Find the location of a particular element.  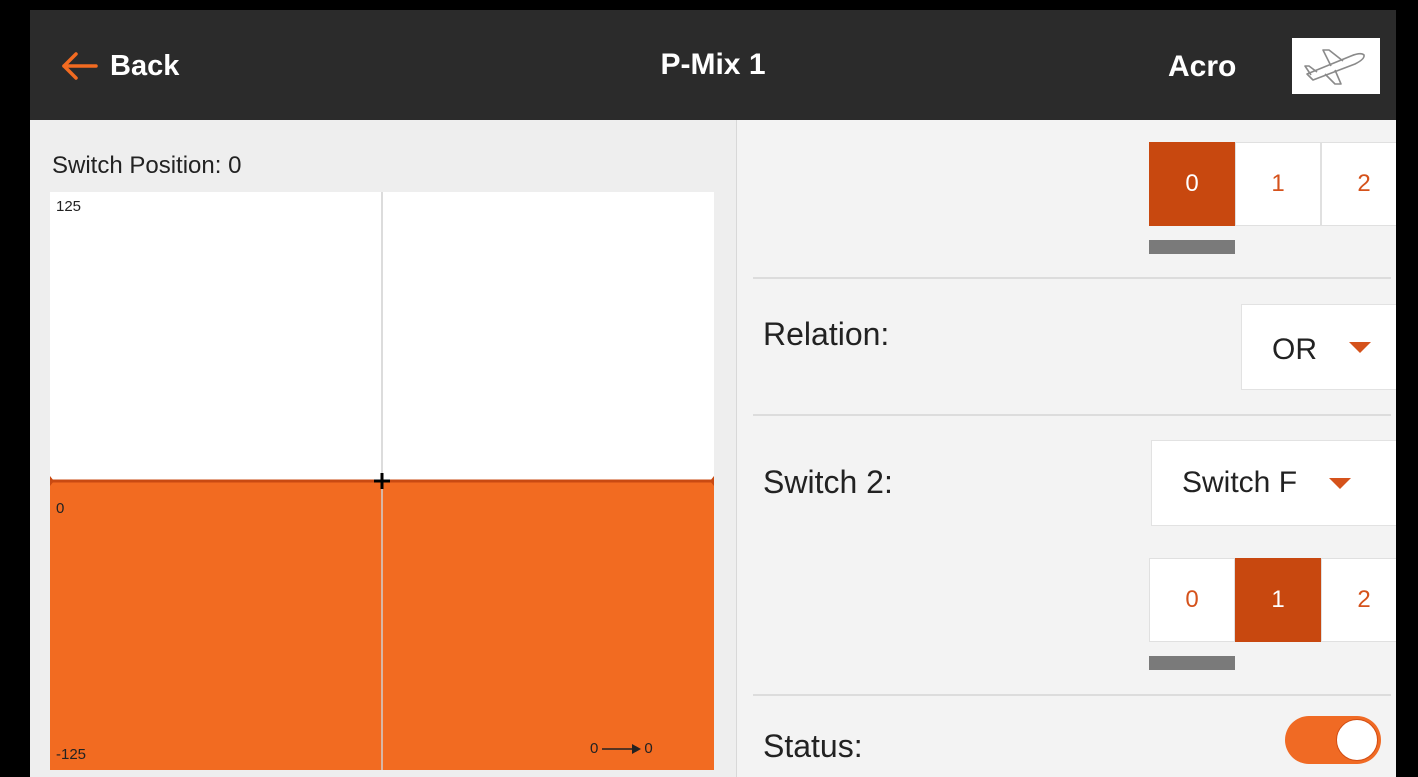

switch2-dropdown: Switch F is located at coordinates (1273, 483).